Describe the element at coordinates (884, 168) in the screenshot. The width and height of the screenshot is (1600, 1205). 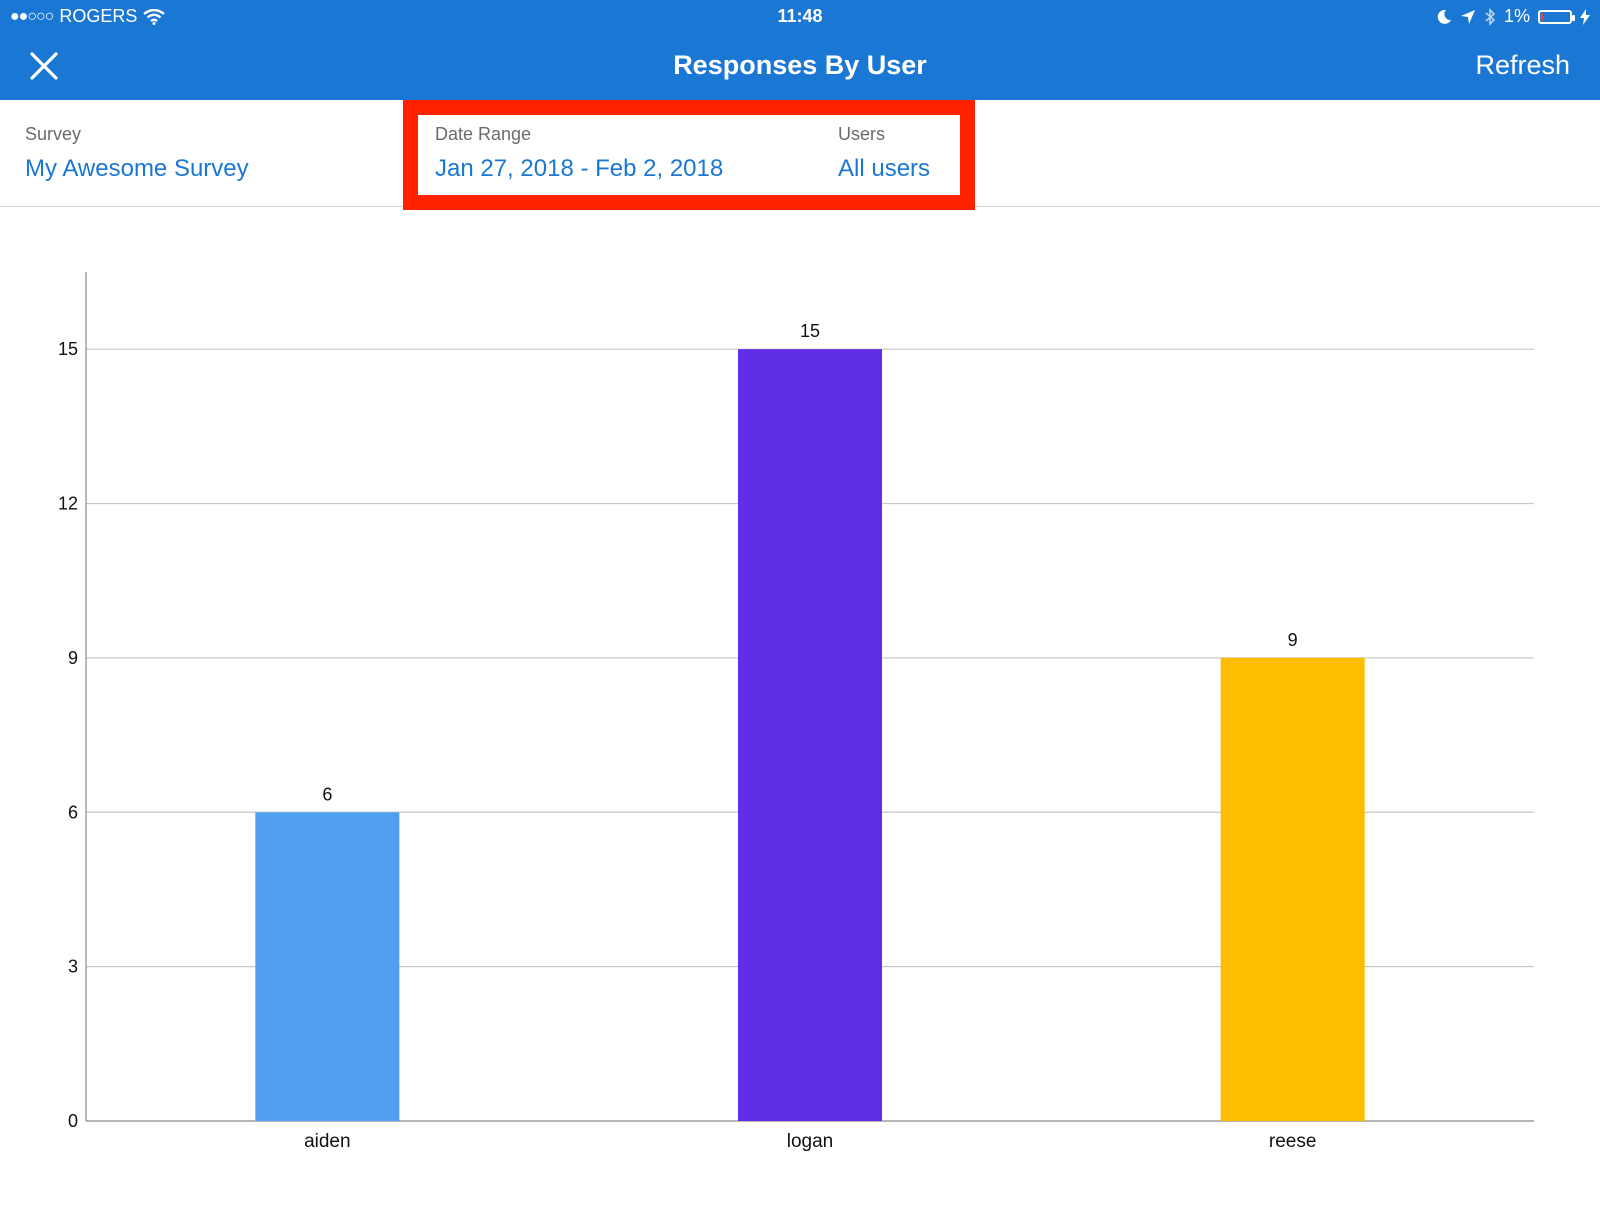
I see `users-value: All users` at that location.